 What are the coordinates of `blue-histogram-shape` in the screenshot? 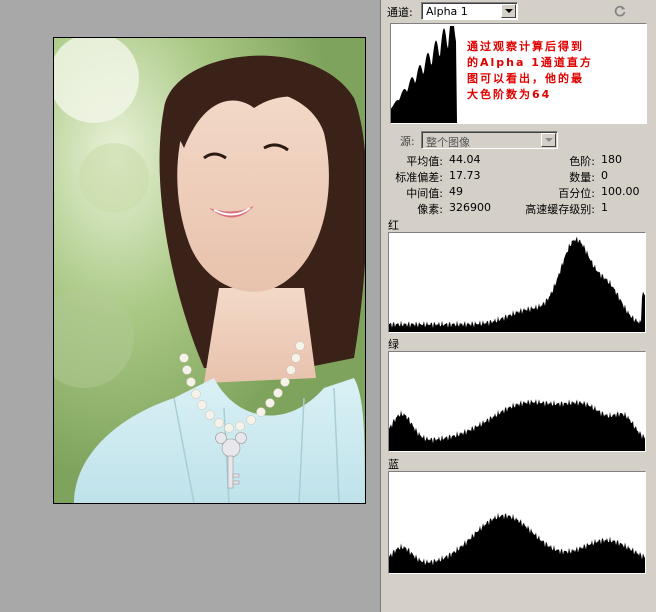 It's located at (517, 542).